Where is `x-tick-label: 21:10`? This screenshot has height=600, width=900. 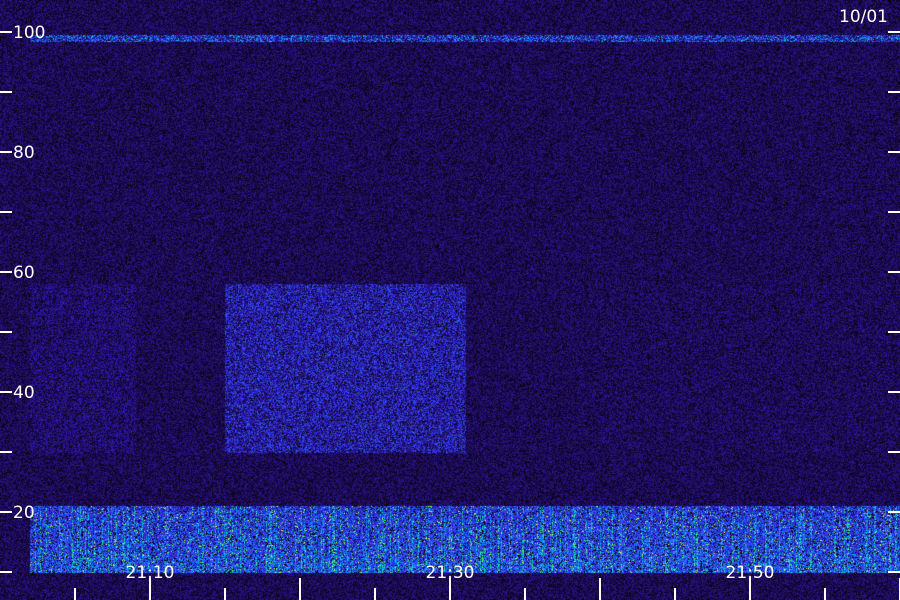 x-tick-label: 21:10 is located at coordinates (150, 573).